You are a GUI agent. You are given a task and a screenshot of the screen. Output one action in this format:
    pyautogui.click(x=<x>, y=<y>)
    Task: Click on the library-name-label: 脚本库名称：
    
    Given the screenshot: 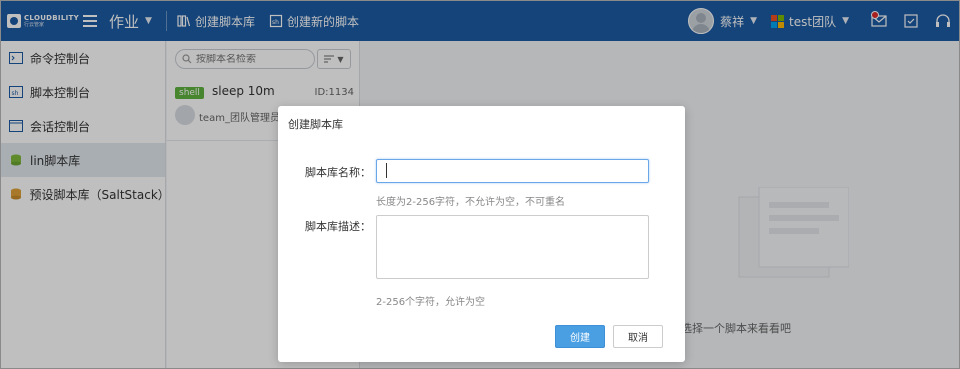 What is the action you would take?
    pyautogui.click(x=338, y=172)
    